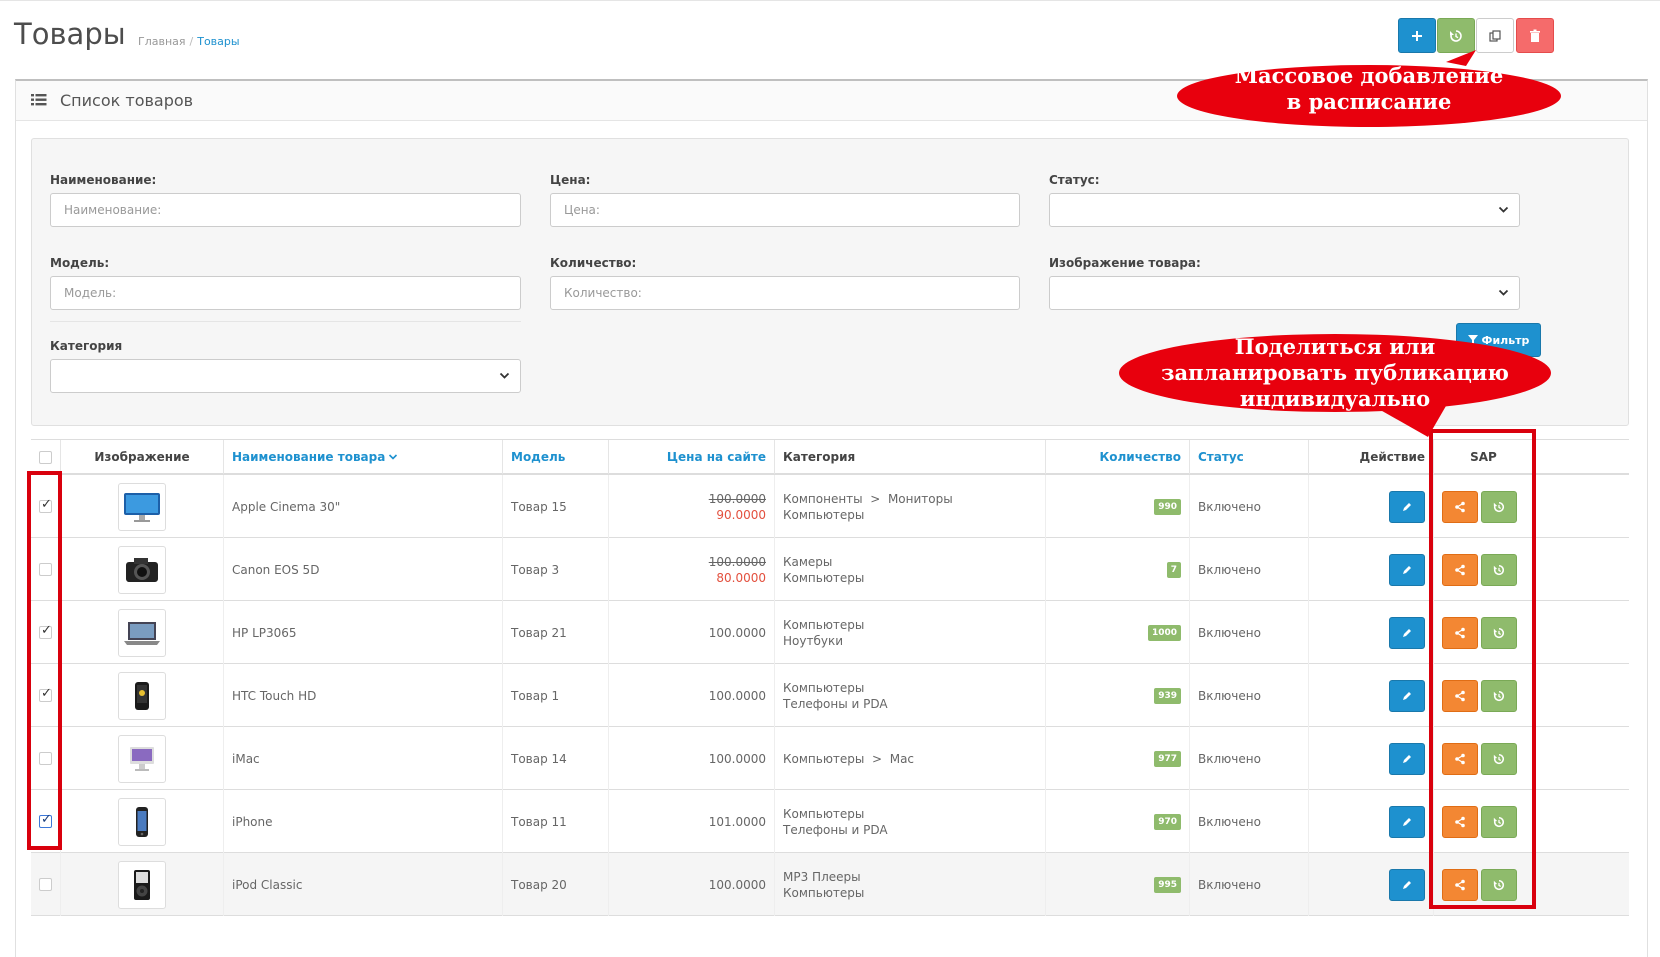 The height and width of the screenshot is (957, 1660). Describe the element at coordinates (822, 876) in the screenshot. I see `category-line: MP3 Плееры` at that location.